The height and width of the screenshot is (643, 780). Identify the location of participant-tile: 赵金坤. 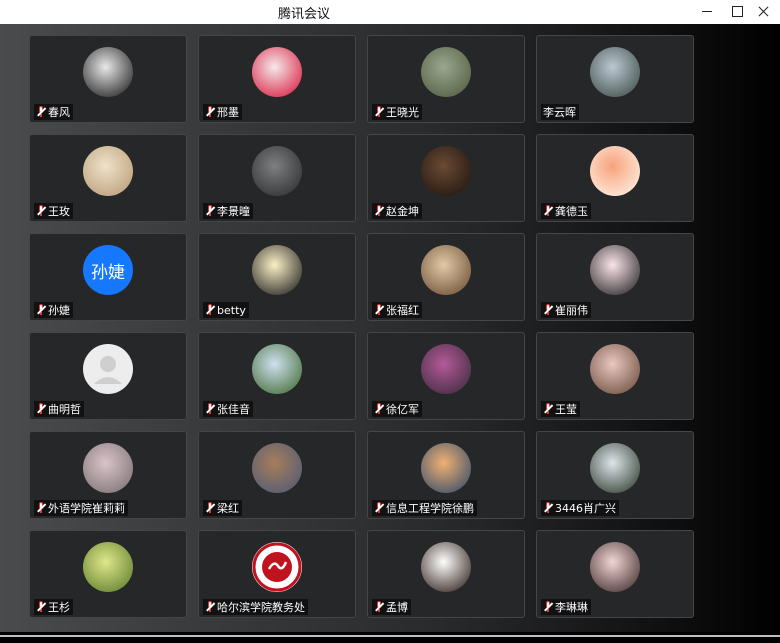
(446, 178).